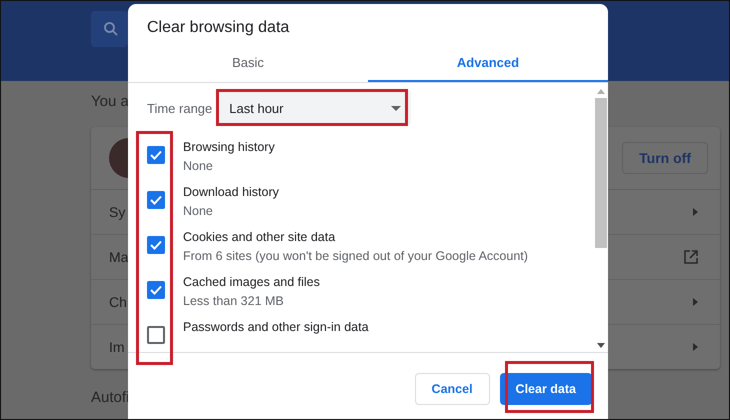 This screenshot has width=730, height=420. Describe the element at coordinates (231, 192) in the screenshot. I see `option-label: Download history` at that location.